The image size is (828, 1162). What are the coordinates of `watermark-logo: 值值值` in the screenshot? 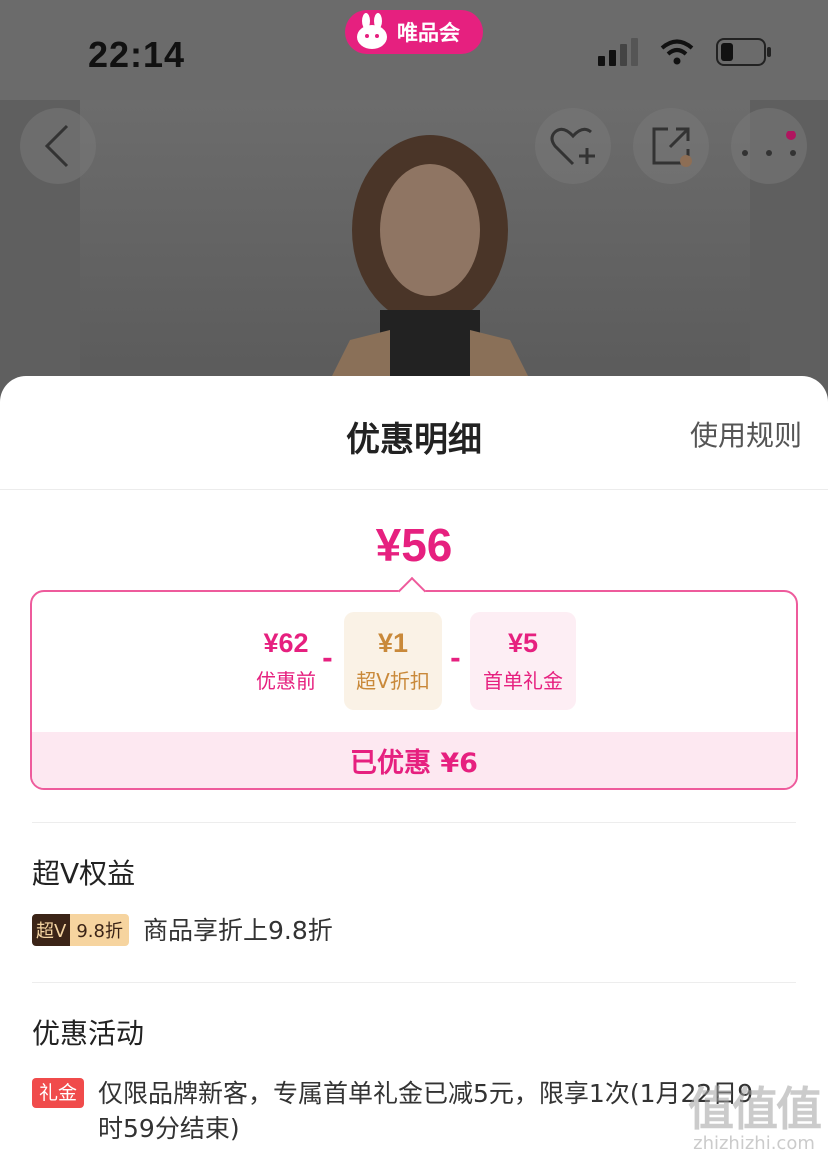 It's located at (755, 1109).